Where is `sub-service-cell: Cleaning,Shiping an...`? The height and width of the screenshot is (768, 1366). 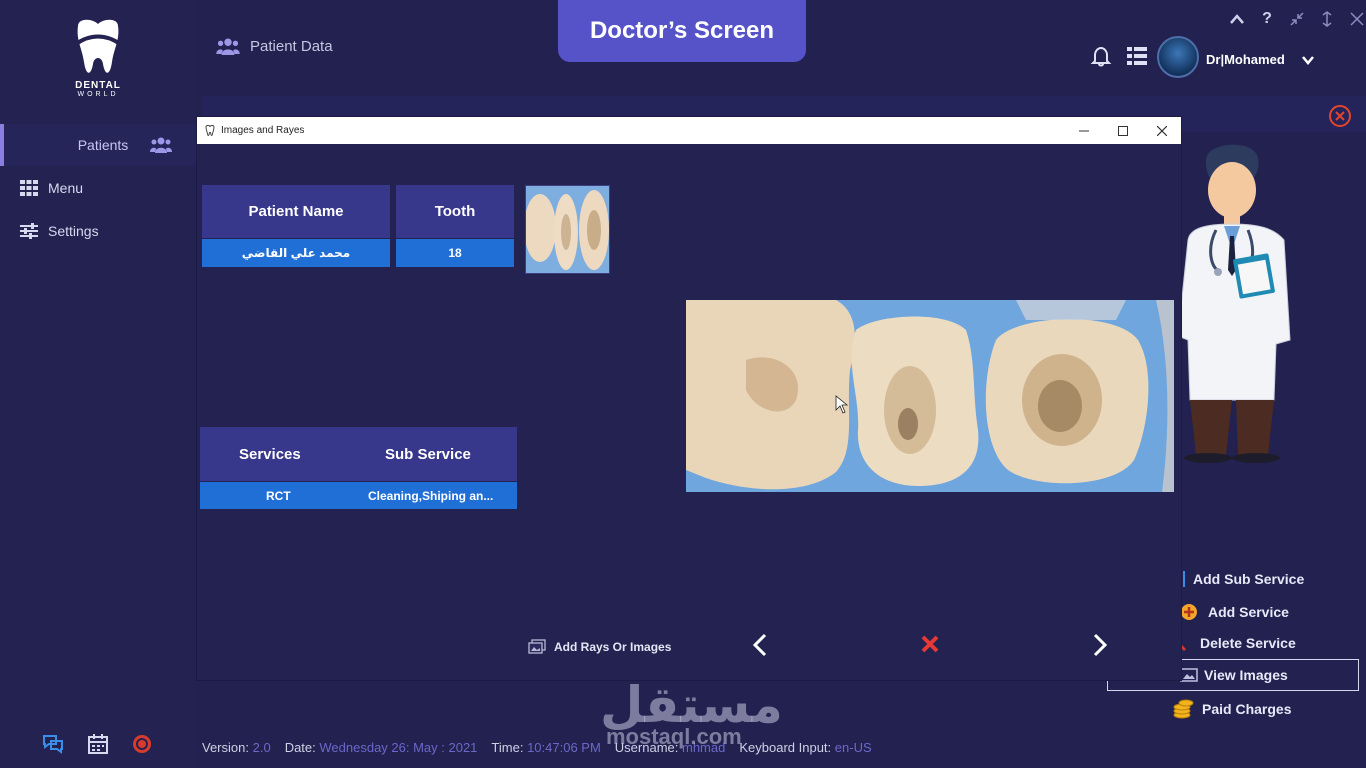 sub-service-cell: Cleaning,Shiping an... is located at coordinates (431, 495).